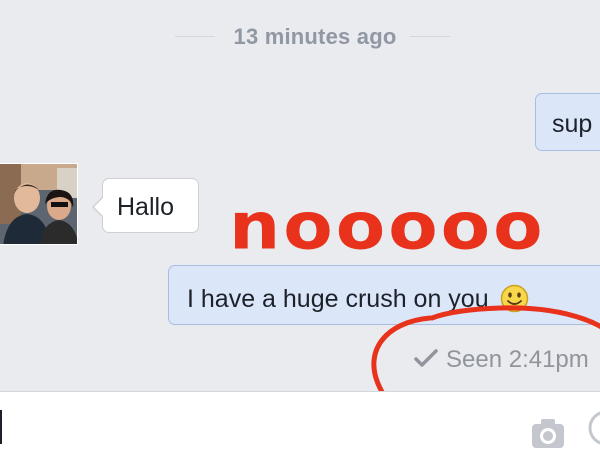  What do you see at coordinates (514, 298) in the screenshot?
I see `smiley-emoji-icon` at bounding box center [514, 298].